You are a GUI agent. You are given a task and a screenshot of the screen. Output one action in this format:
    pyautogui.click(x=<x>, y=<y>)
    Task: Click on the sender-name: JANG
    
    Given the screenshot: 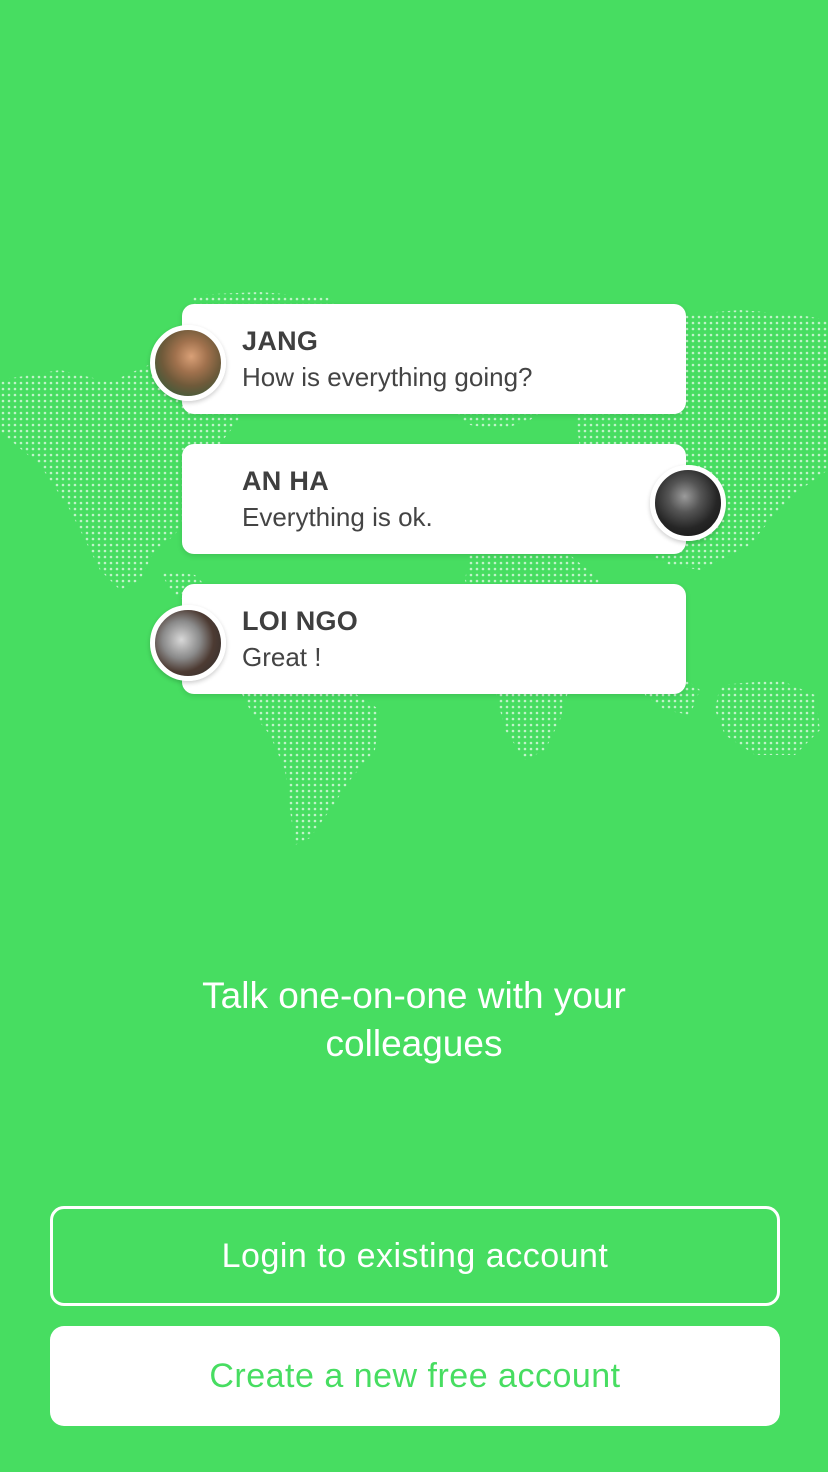 What is the action you would take?
    pyautogui.click(x=280, y=341)
    